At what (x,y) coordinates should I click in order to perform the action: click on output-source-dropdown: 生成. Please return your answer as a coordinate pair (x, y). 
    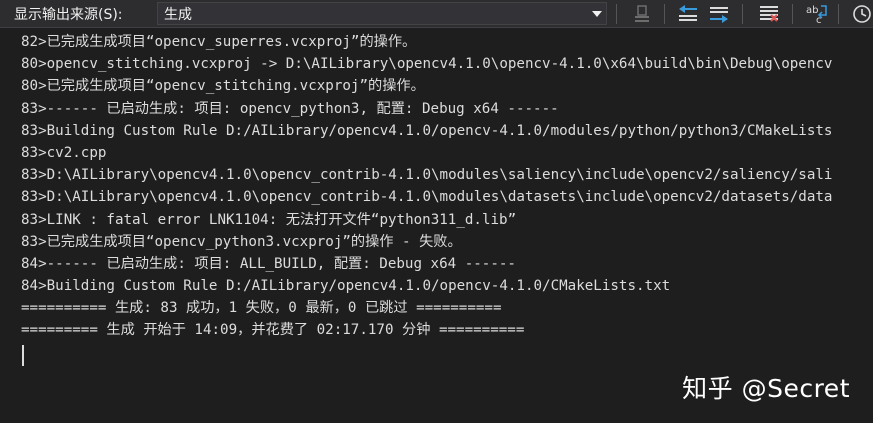
    Looking at the image, I should click on (382, 13).